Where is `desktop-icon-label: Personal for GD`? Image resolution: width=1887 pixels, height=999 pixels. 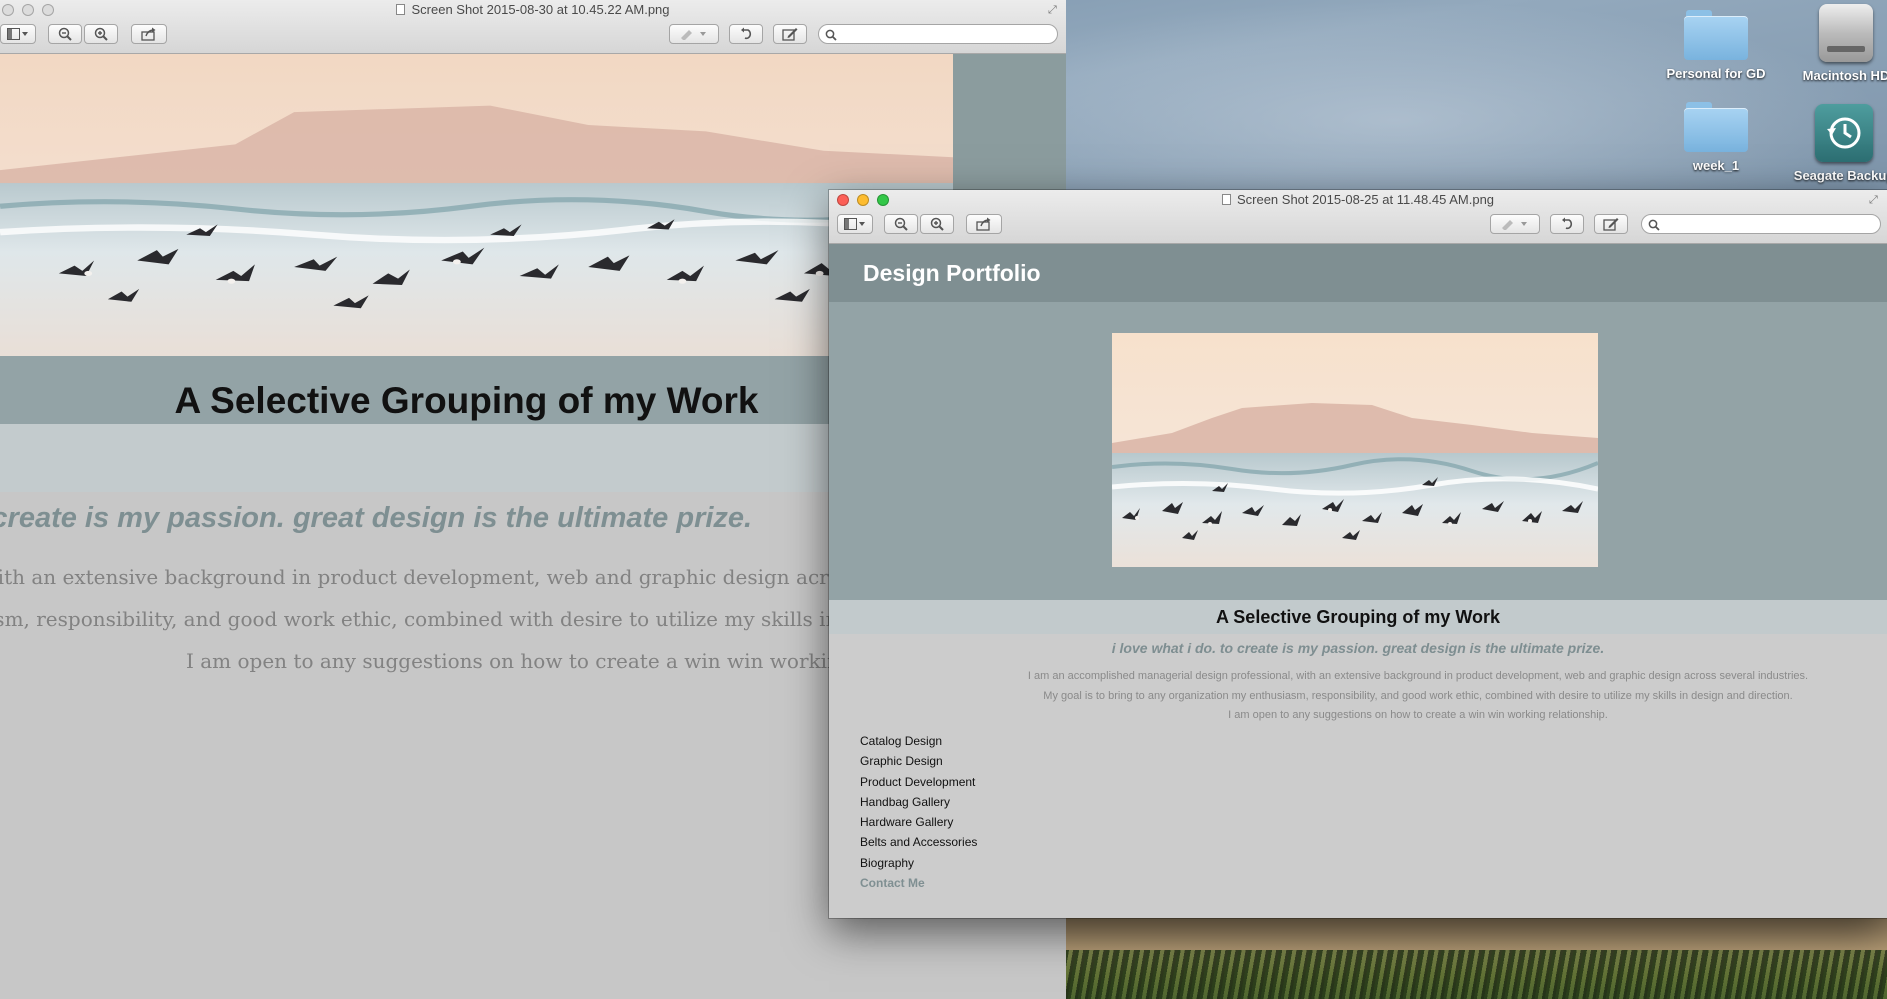
desktop-icon-label: Personal for GD is located at coordinates (1716, 73).